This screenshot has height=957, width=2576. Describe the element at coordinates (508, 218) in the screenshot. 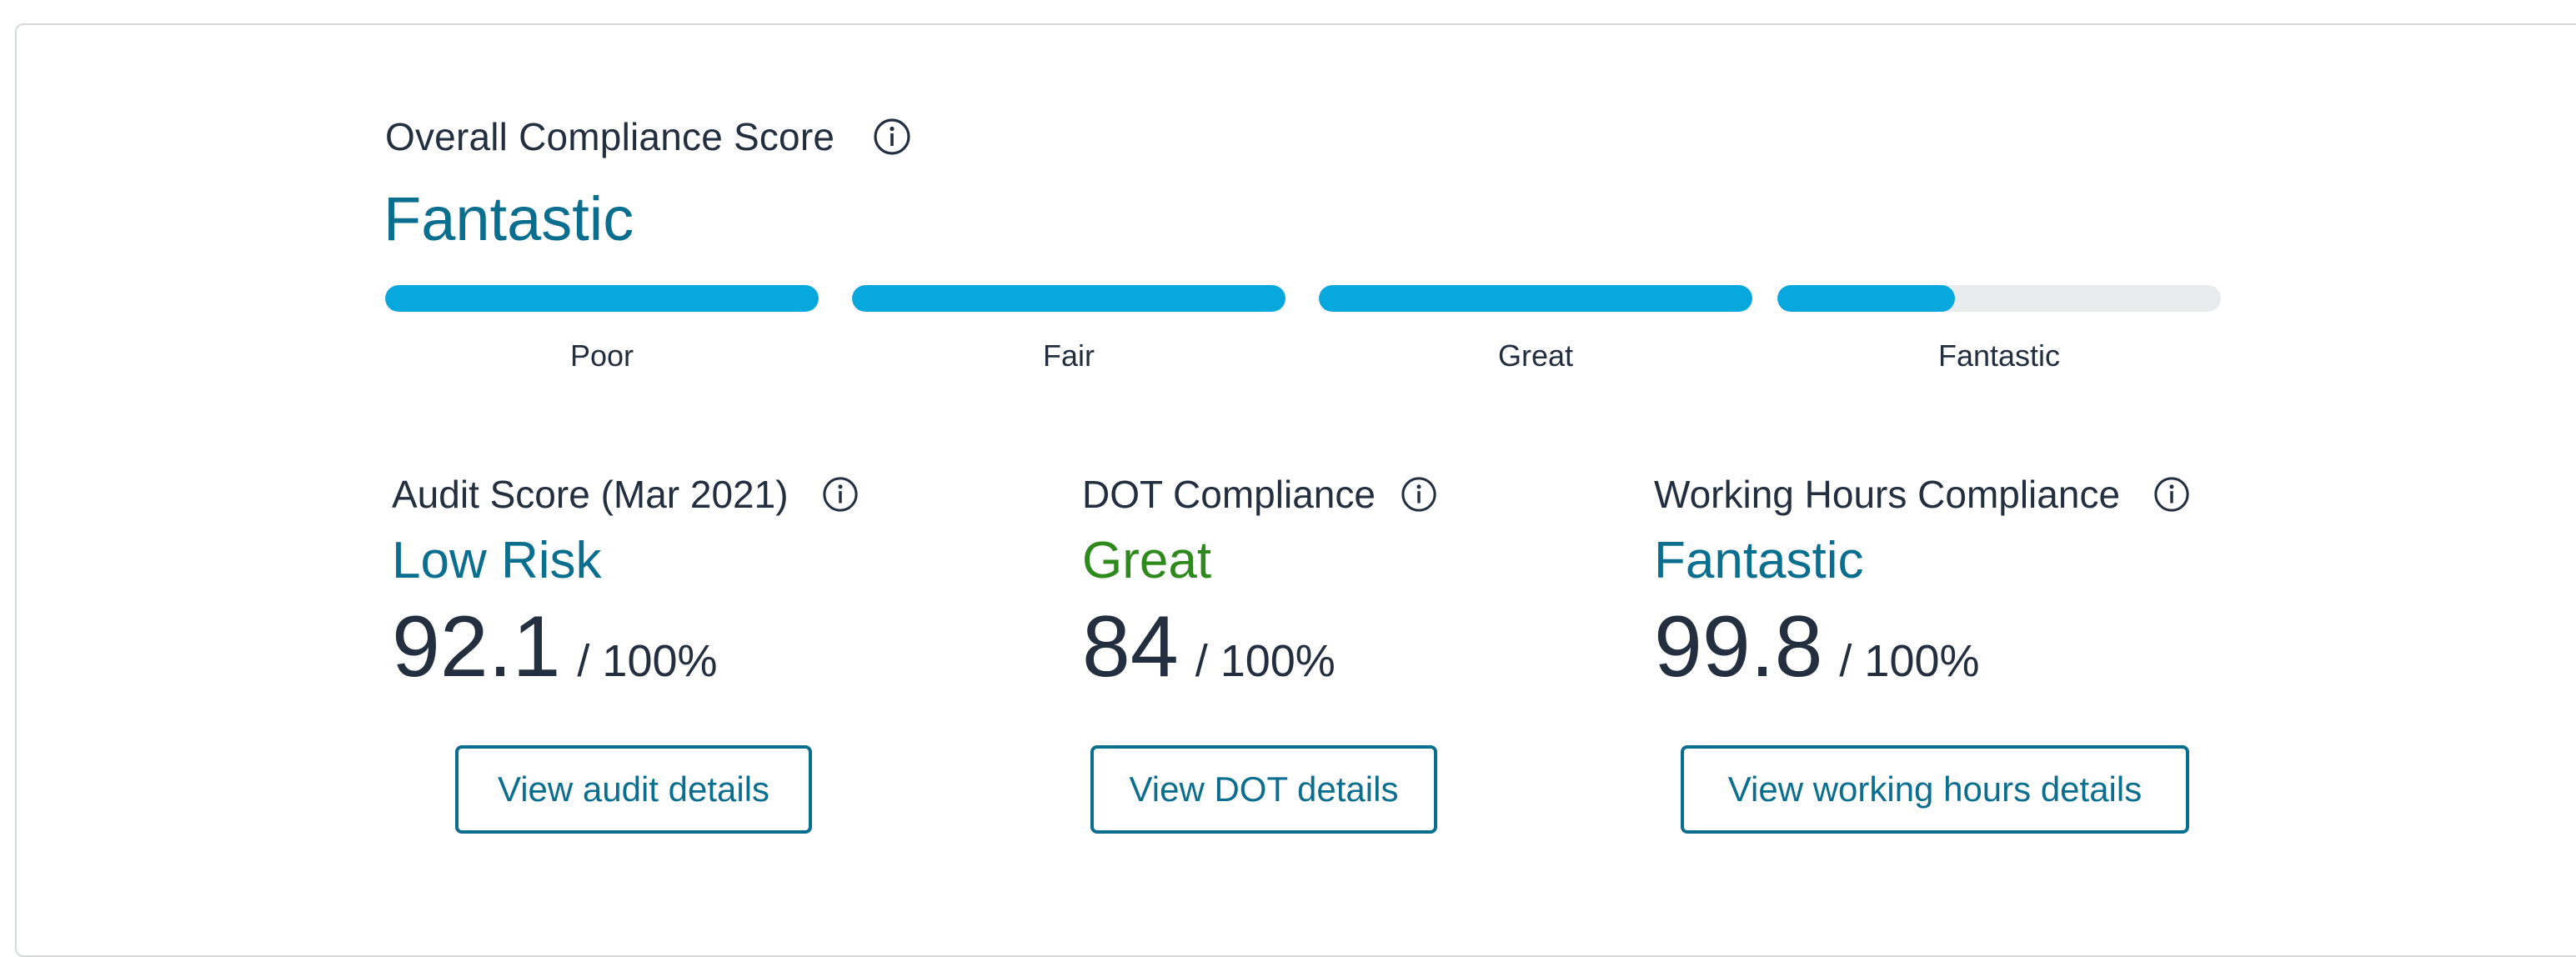

I see `overall-rating: Fantastic` at that location.